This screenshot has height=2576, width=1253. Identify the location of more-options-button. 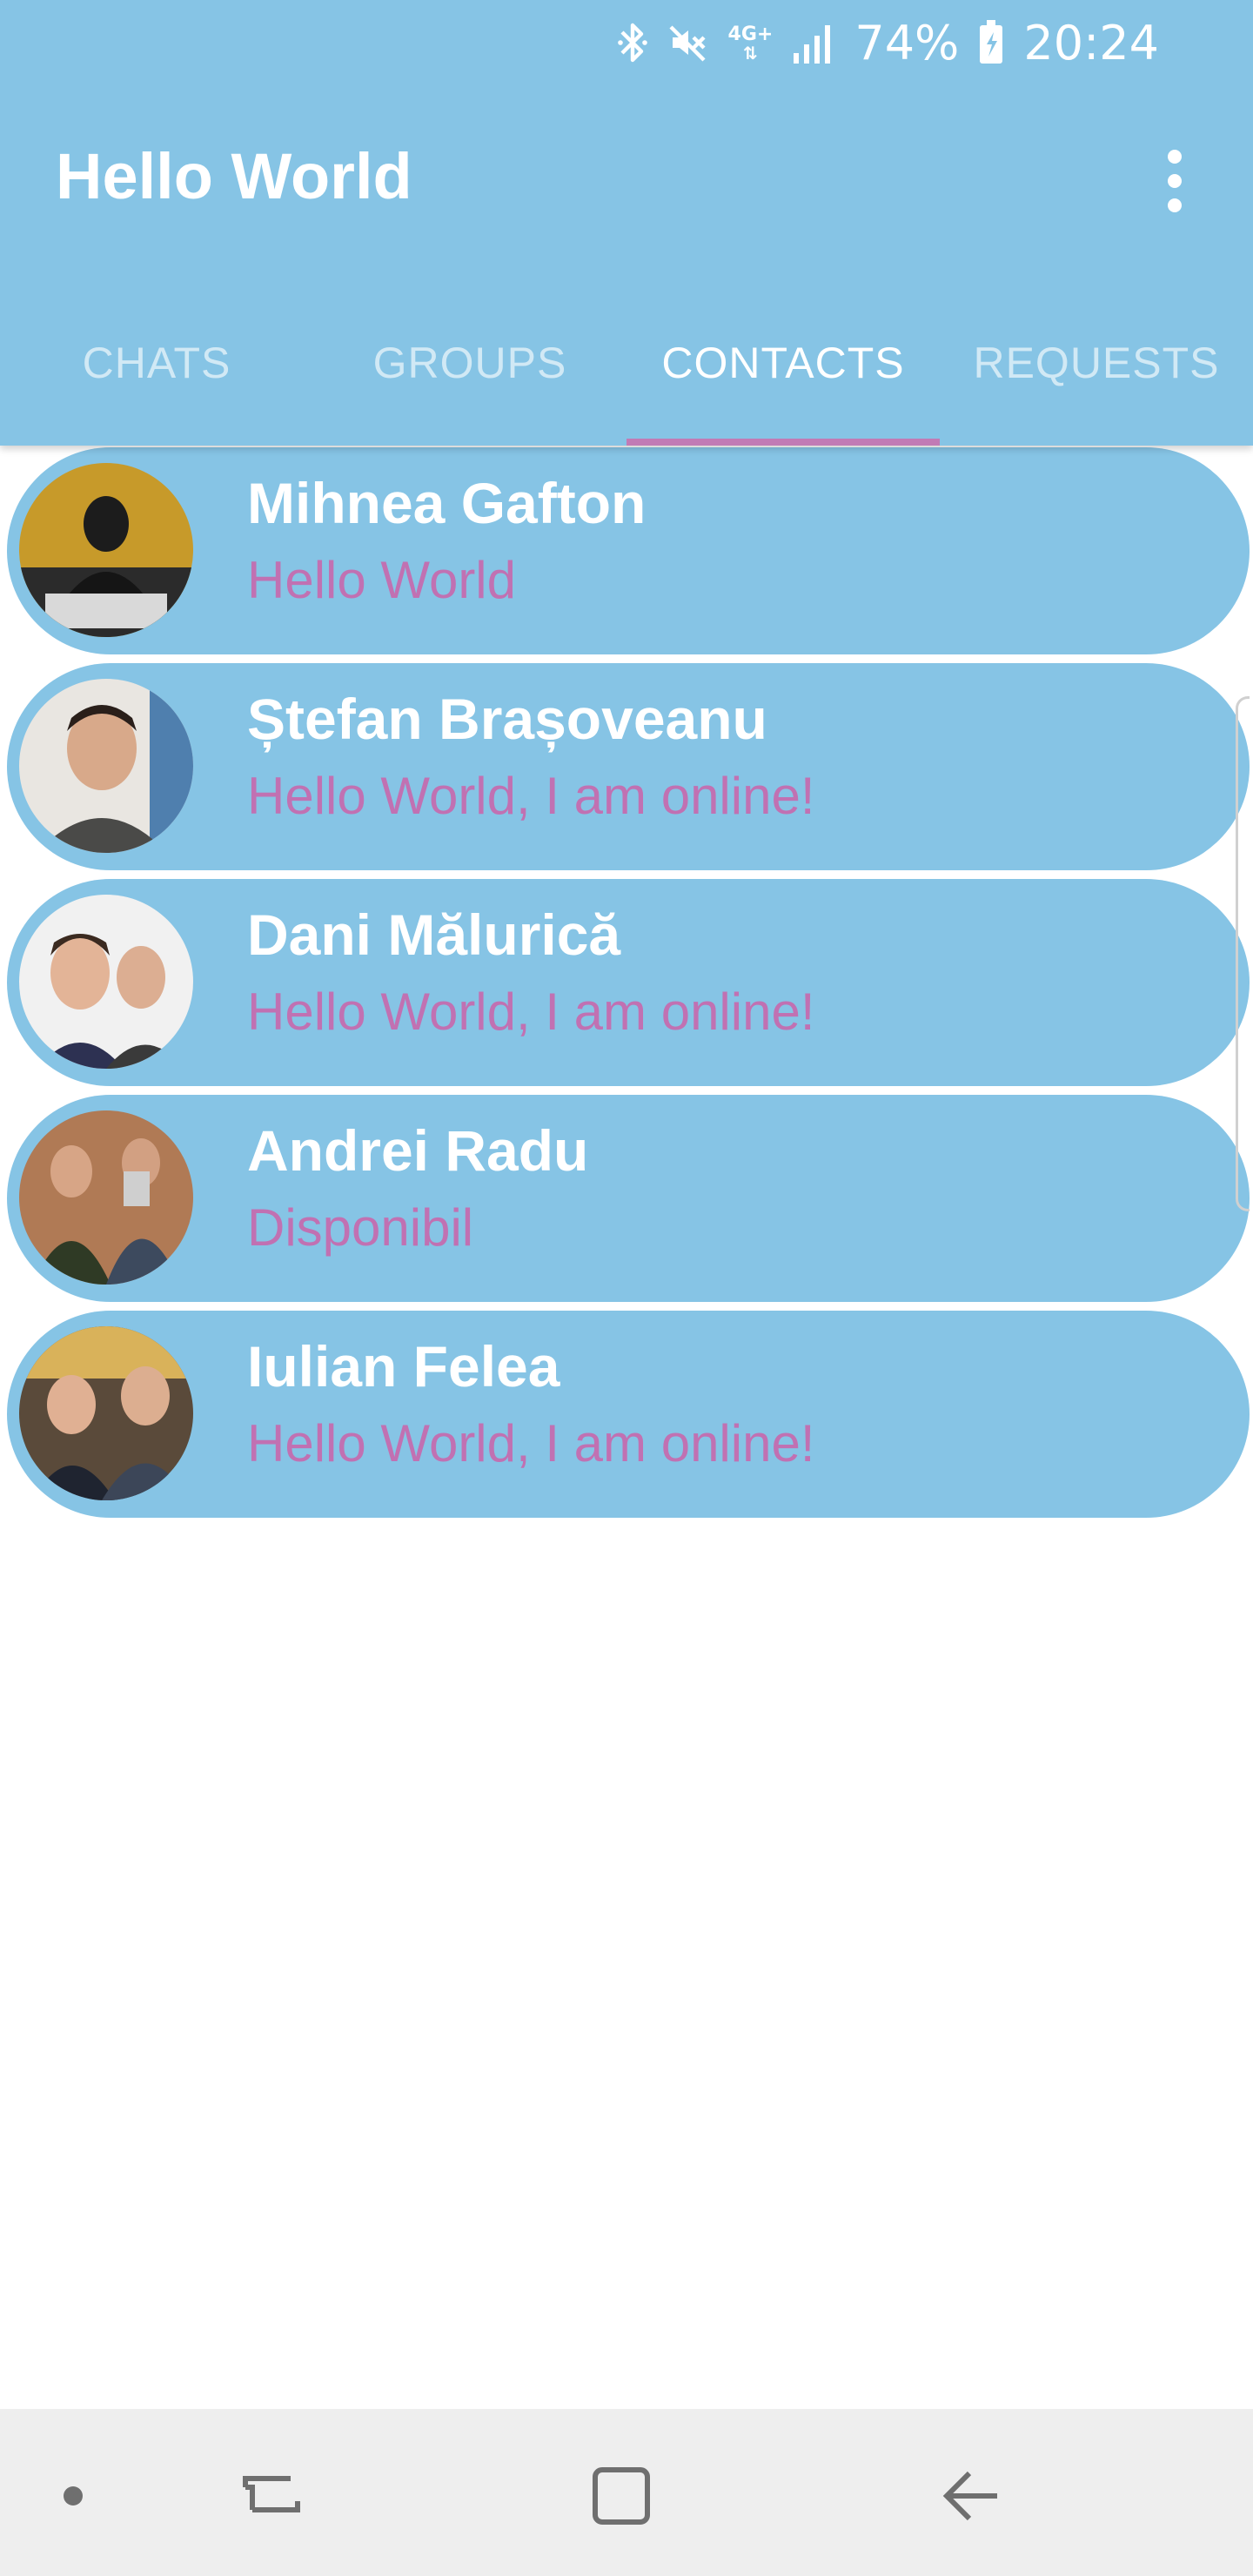
(1175, 181).